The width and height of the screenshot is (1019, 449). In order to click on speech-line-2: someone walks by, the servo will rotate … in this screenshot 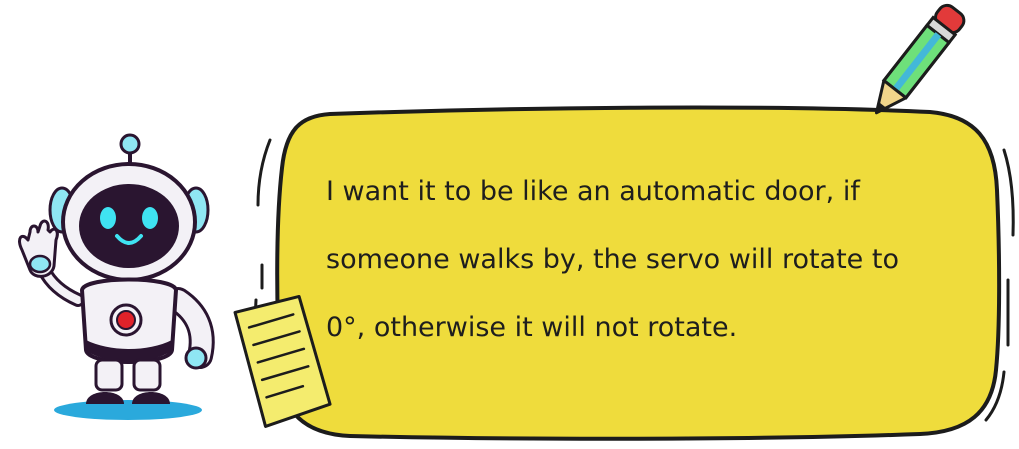, I will do `click(612, 259)`.